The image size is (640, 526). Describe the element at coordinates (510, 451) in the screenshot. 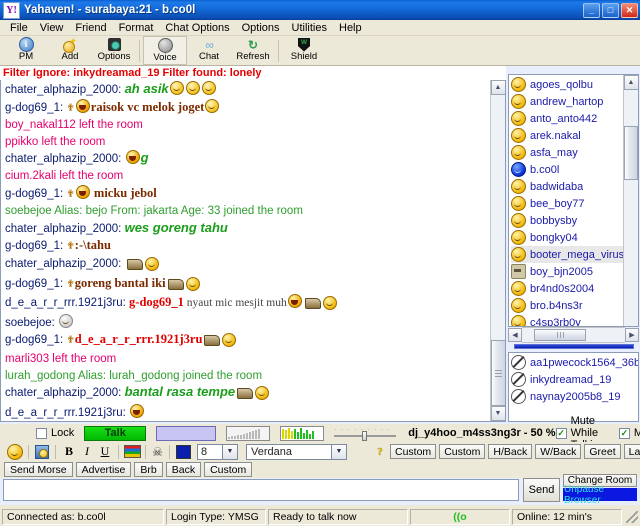

I see `macro-button-hback: H/Back` at that location.